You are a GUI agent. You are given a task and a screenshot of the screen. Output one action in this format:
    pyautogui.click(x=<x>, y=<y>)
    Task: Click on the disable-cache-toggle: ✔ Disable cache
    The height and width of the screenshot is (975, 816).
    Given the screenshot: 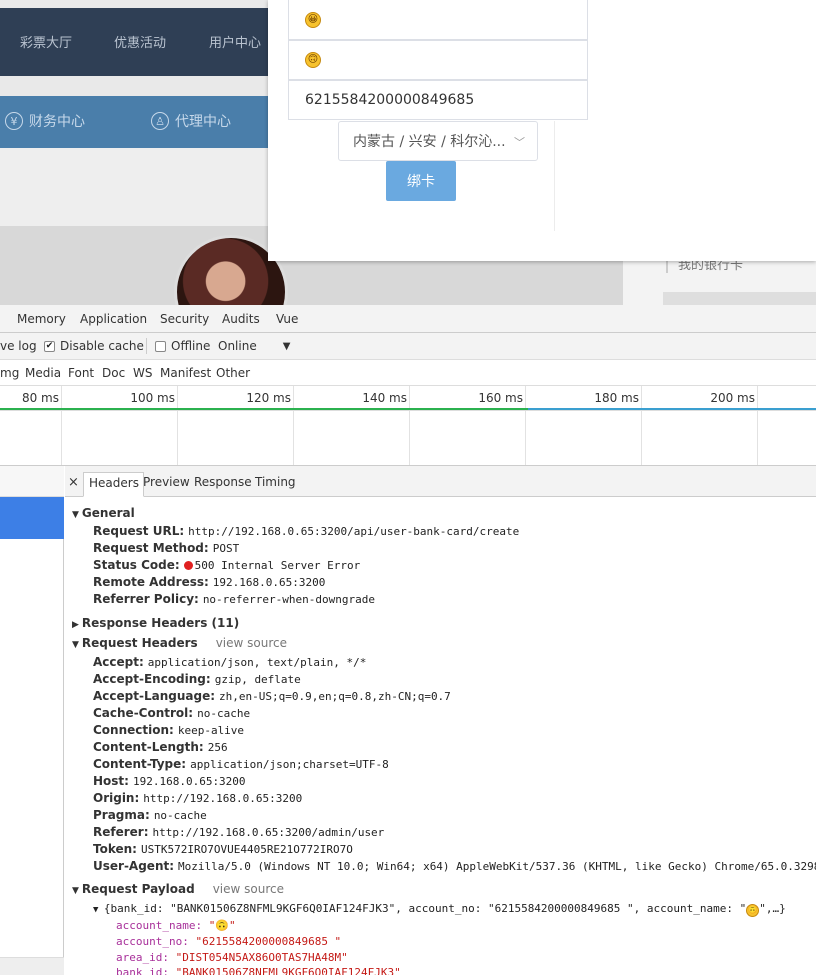 What is the action you would take?
    pyautogui.click(x=94, y=346)
    